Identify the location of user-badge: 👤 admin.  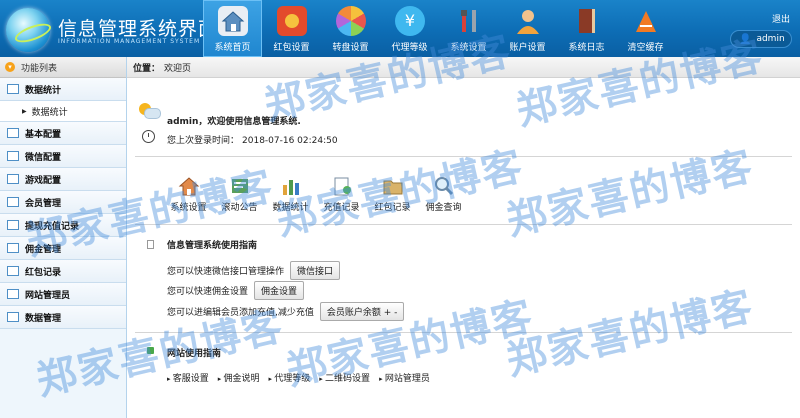
(761, 39).